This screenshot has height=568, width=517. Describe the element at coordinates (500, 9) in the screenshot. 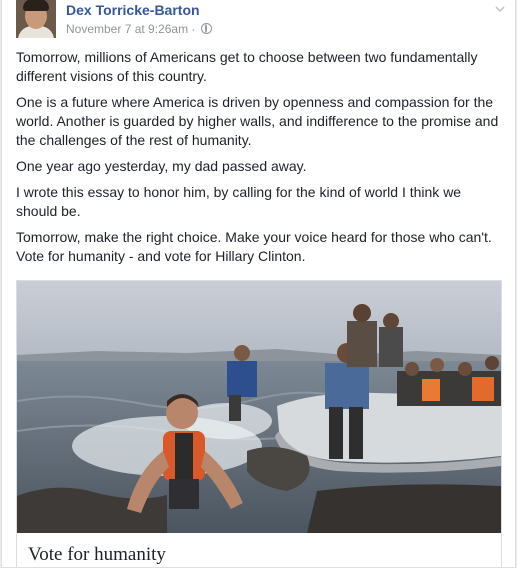

I see `chevron-down-icon` at that location.